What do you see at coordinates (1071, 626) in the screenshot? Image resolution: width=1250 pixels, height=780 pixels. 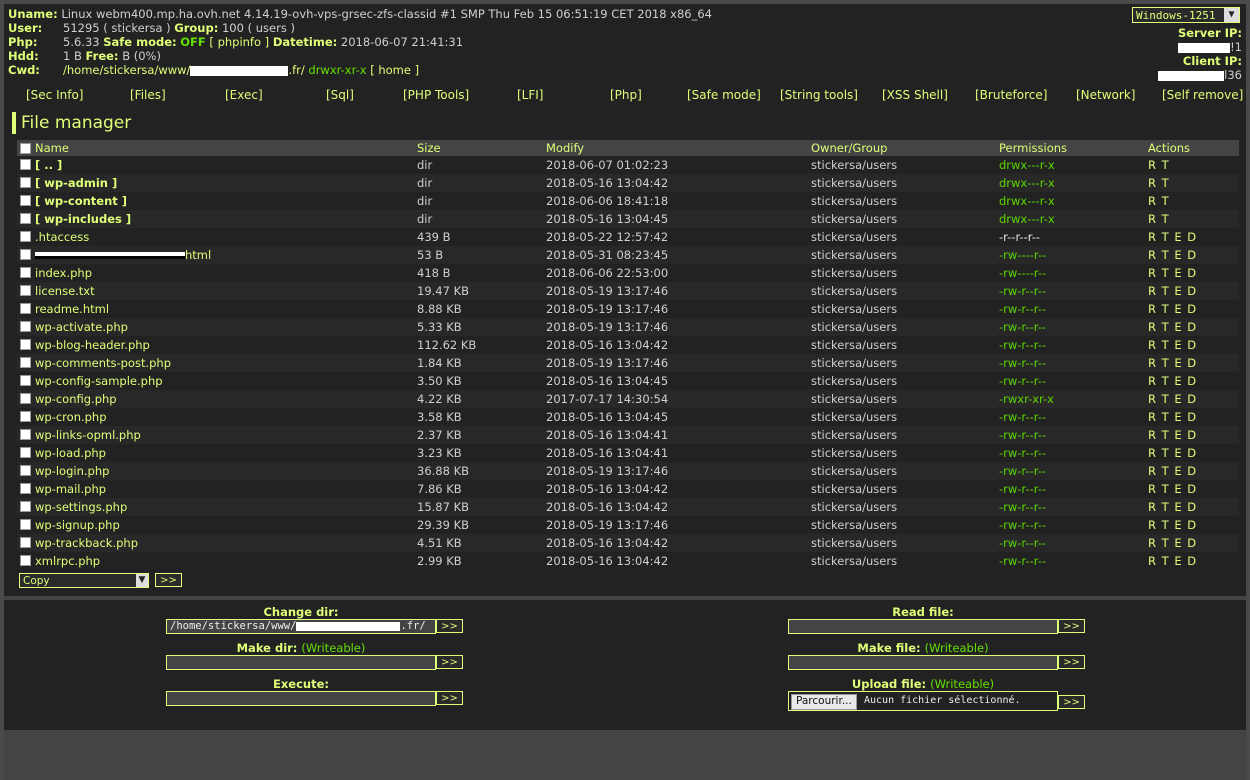 I see `read-file-go-button: >>` at bounding box center [1071, 626].